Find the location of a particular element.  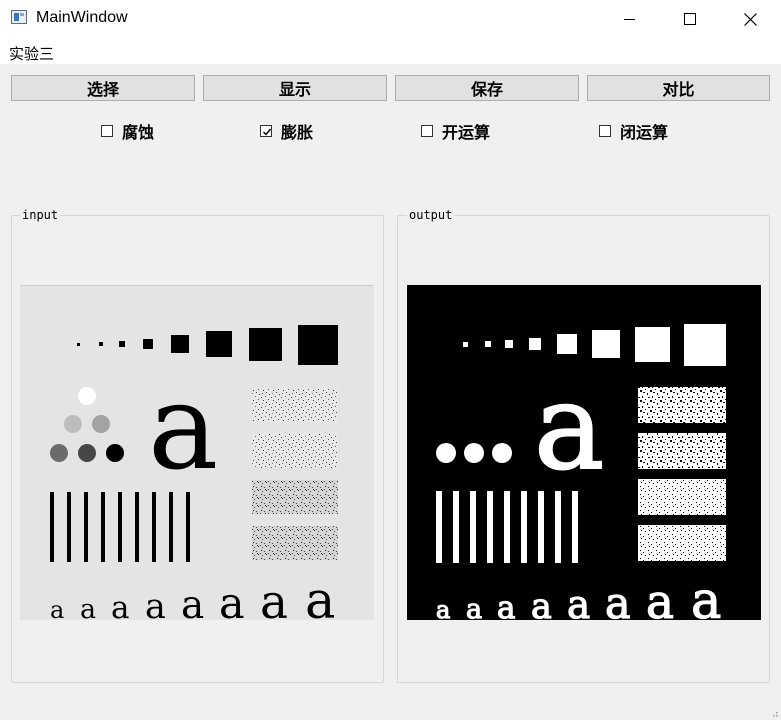

checkbox-label: 膨胀 is located at coordinates (297, 132).